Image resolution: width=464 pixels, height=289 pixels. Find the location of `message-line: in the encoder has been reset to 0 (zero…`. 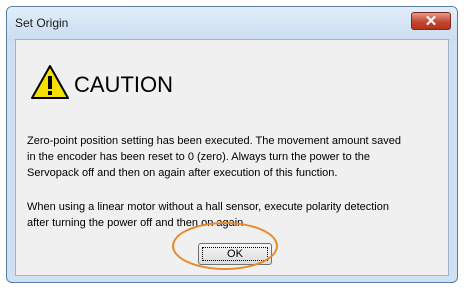

message-line: in the encoder has been reset to 0 (zero… is located at coordinates (199, 157).